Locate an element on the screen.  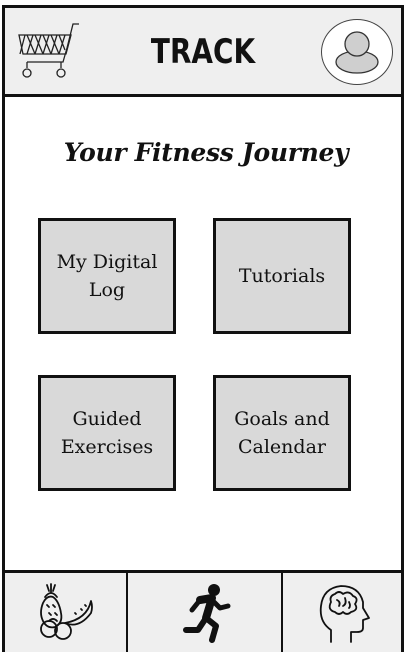
tutorials-button: Tutorials is located at coordinates (282, 276).